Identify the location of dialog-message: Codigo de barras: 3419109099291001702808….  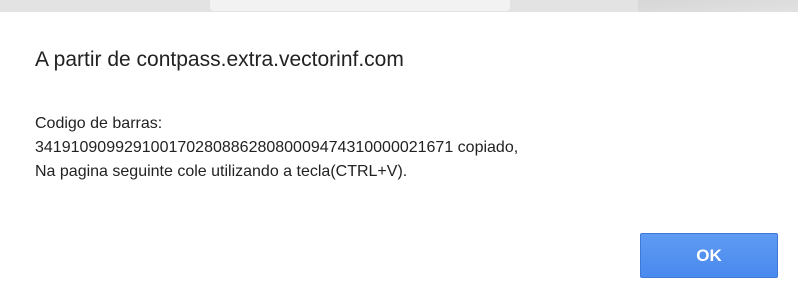
(276, 148).